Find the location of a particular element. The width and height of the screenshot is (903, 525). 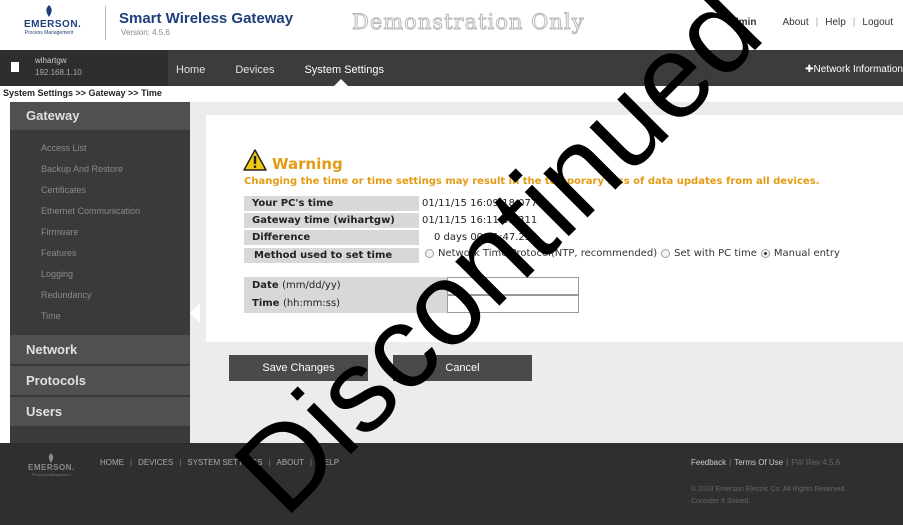

sidebar-section-protocols: Protocols is located at coordinates (100, 380).